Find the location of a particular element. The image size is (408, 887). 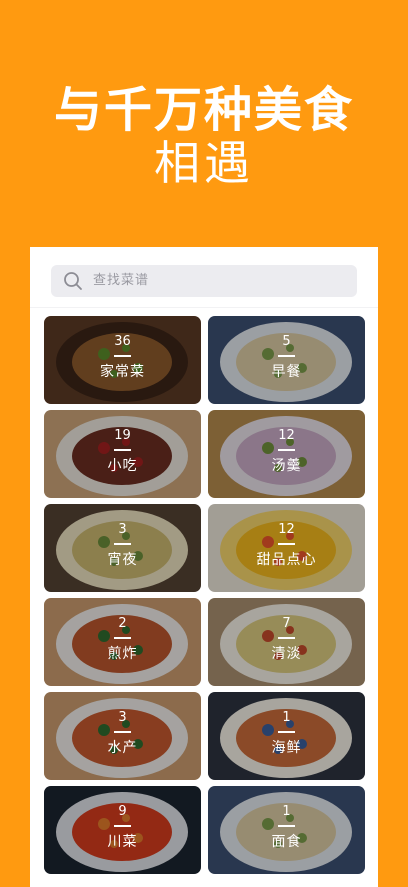

category-count: 19 is located at coordinates (122, 435).